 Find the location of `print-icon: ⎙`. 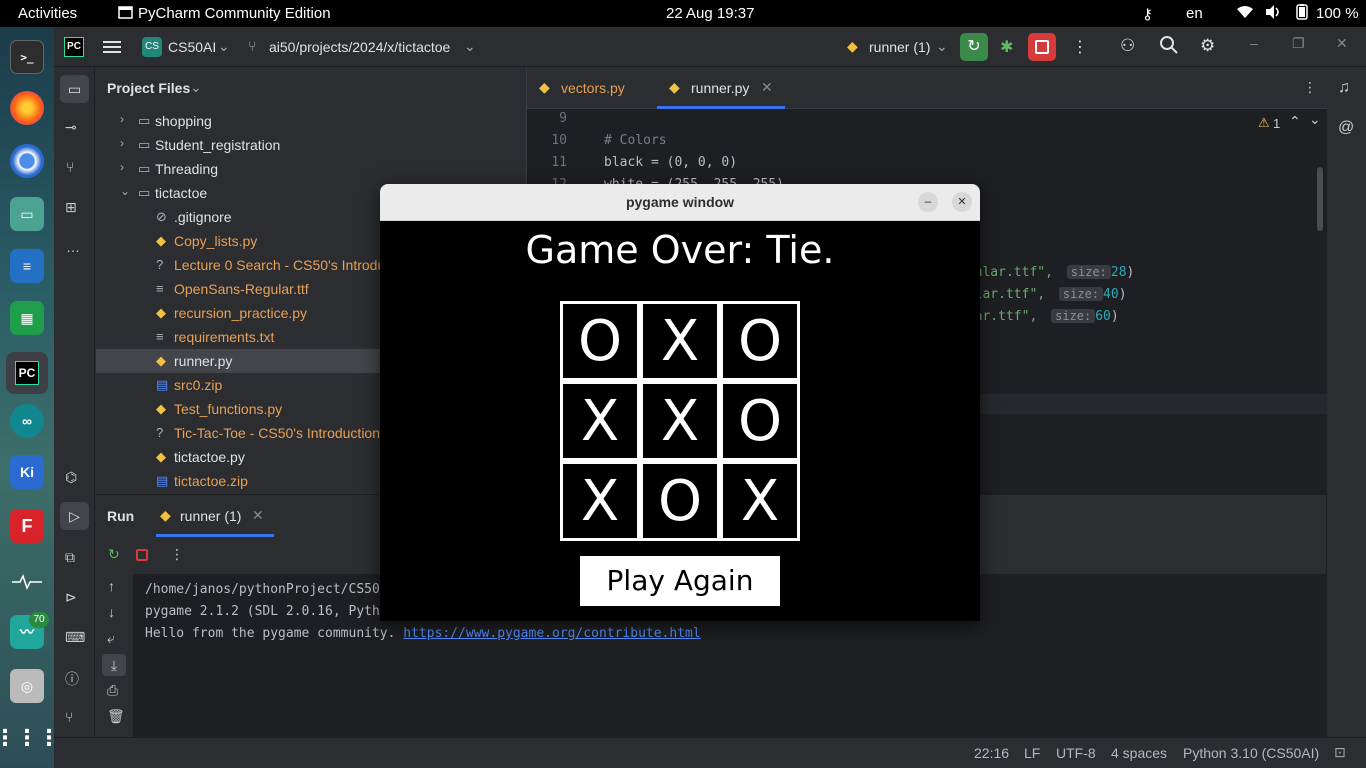

print-icon: ⎙ is located at coordinates (112, 690).